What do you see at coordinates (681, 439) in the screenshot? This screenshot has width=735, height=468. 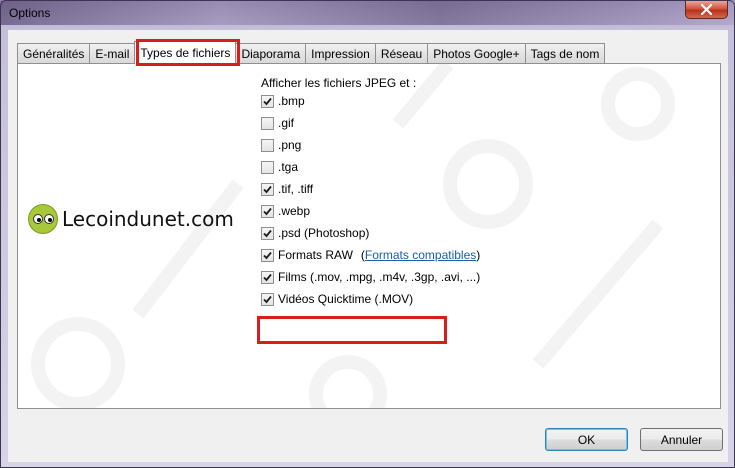 I see `cancel-button: Annuler` at bounding box center [681, 439].